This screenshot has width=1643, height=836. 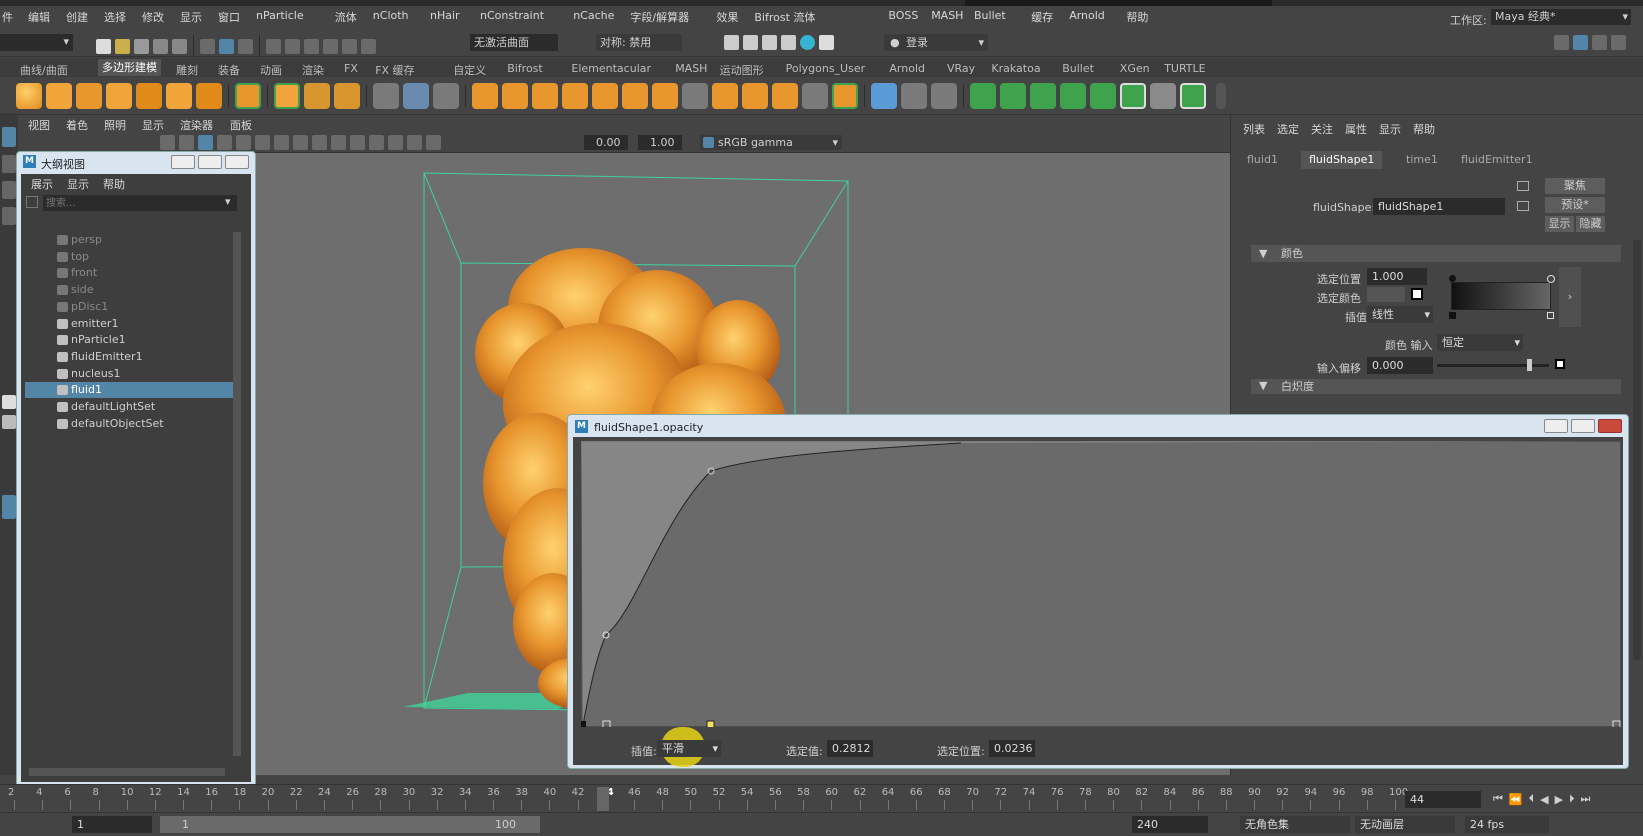 What do you see at coordinates (710, 723) in the screenshot?
I see `curve-point-handle-selected` at bounding box center [710, 723].